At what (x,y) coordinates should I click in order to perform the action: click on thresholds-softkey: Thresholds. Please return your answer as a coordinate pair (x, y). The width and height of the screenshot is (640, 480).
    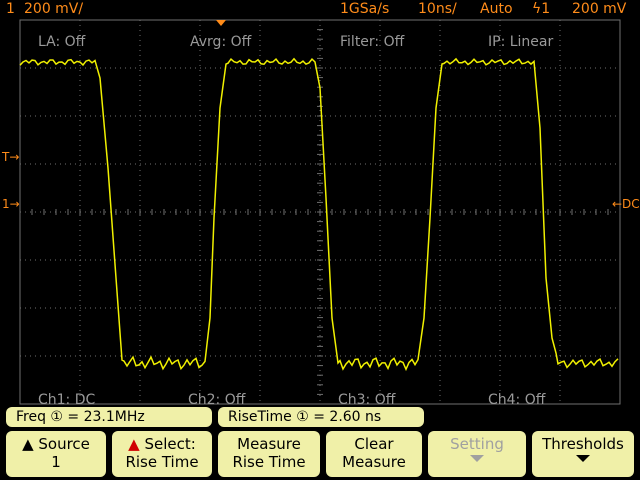
    Looking at the image, I should click on (583, 454).